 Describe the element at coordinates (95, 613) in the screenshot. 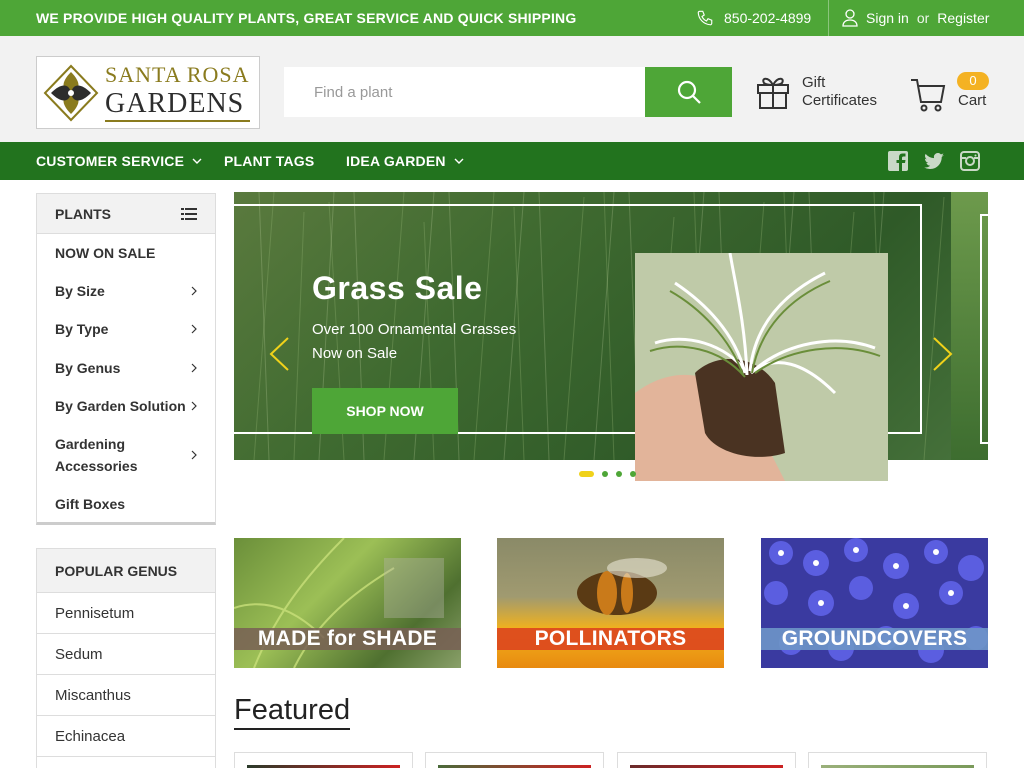

I see `genus-label: Pennisetum` at that location.